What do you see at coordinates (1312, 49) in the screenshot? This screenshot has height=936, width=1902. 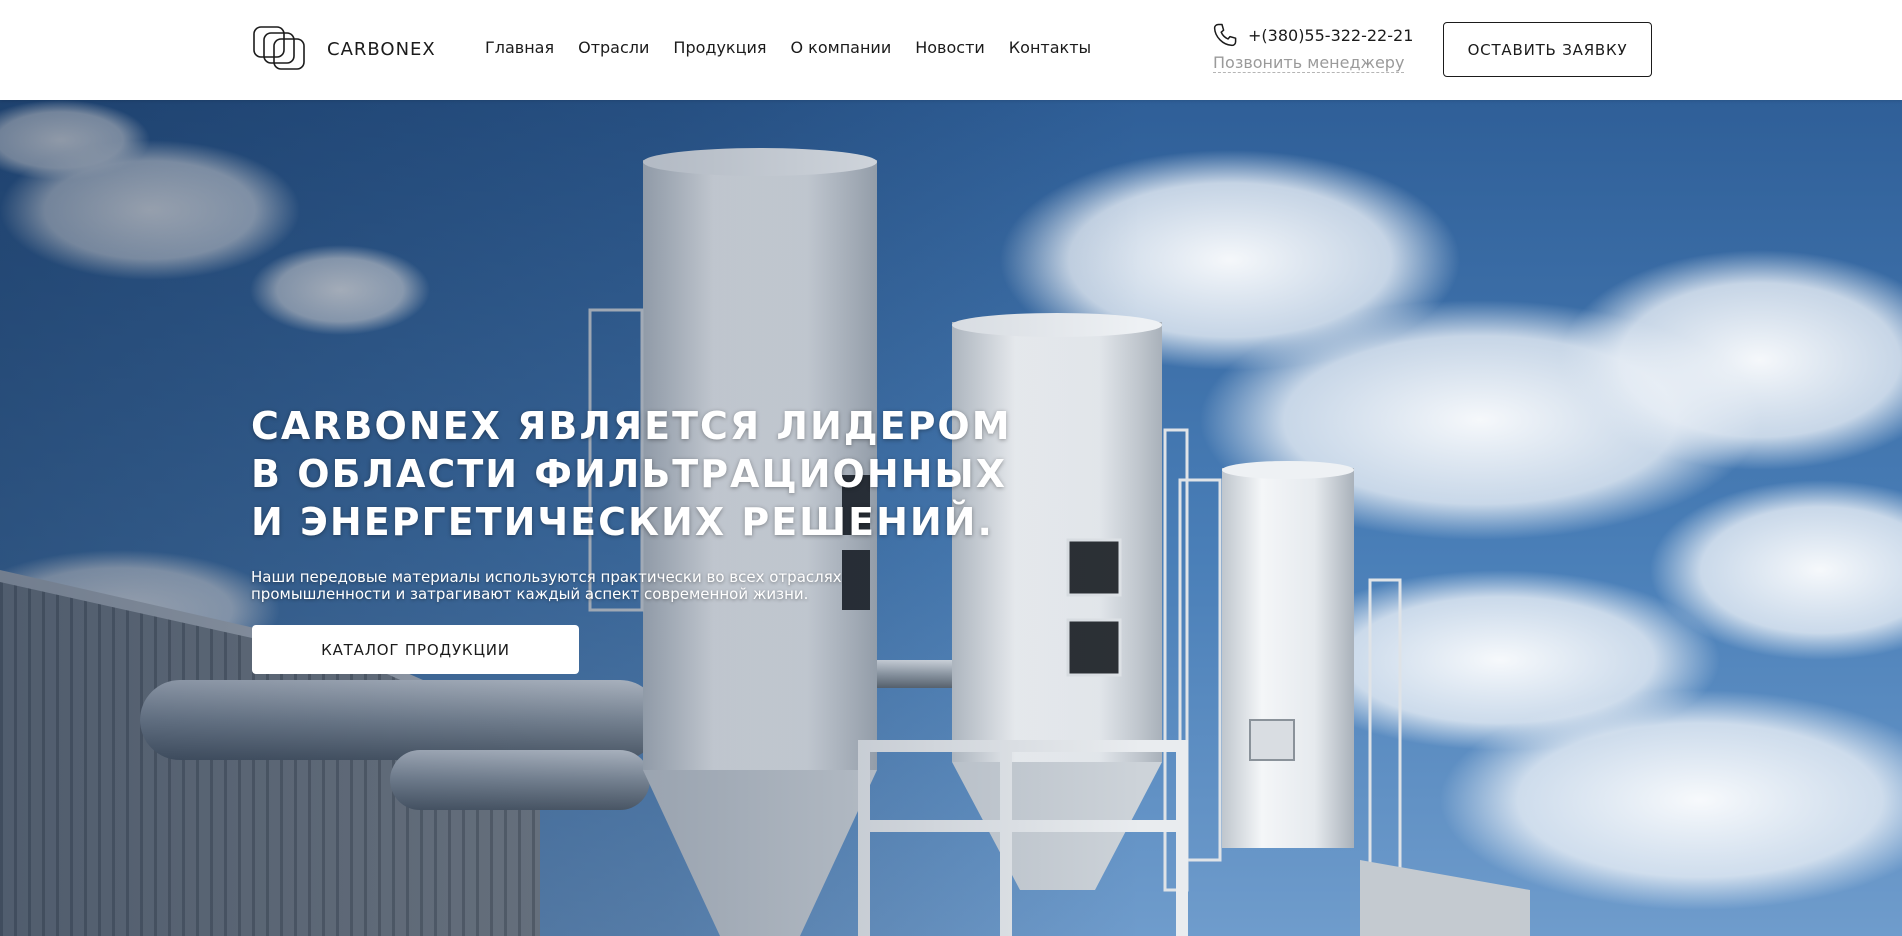 I see `header-contact: +(380)55-322-22-21 Позвонить менеджеру` at bounding box center [1312, 49].